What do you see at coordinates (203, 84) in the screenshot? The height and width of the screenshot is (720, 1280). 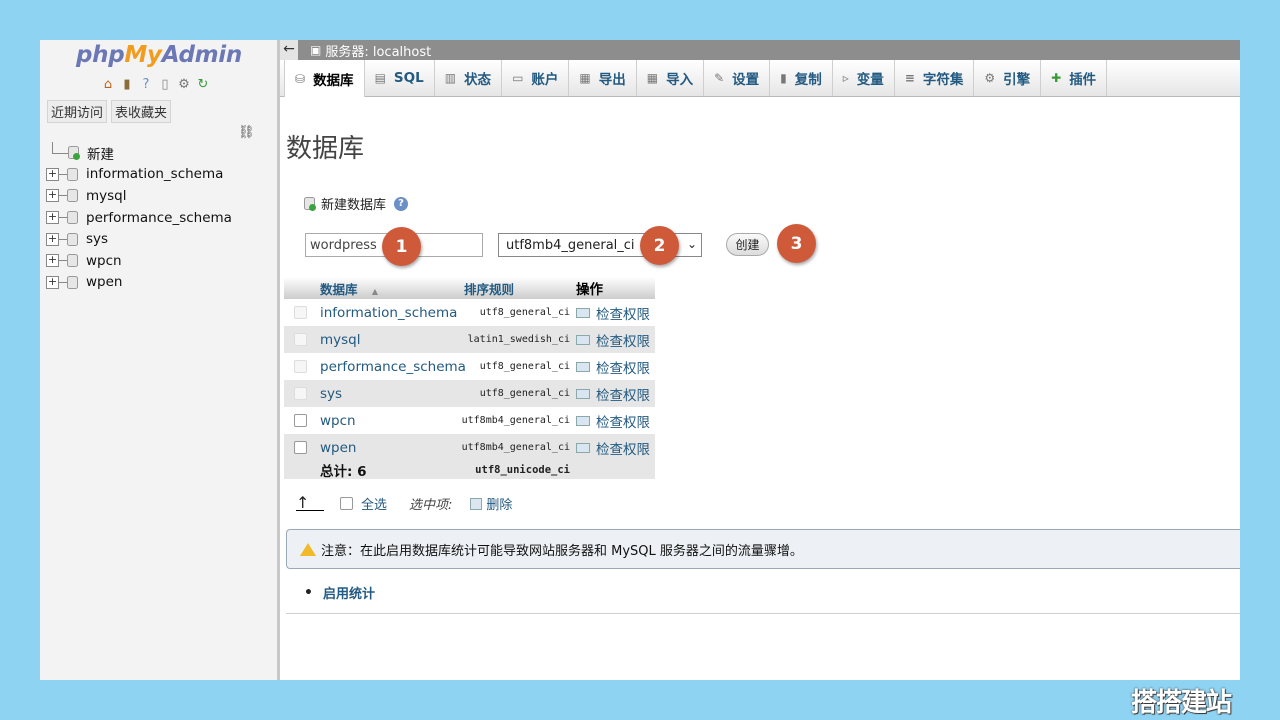 I see `reload-icon: ↻` at bounding box center [203, 84].